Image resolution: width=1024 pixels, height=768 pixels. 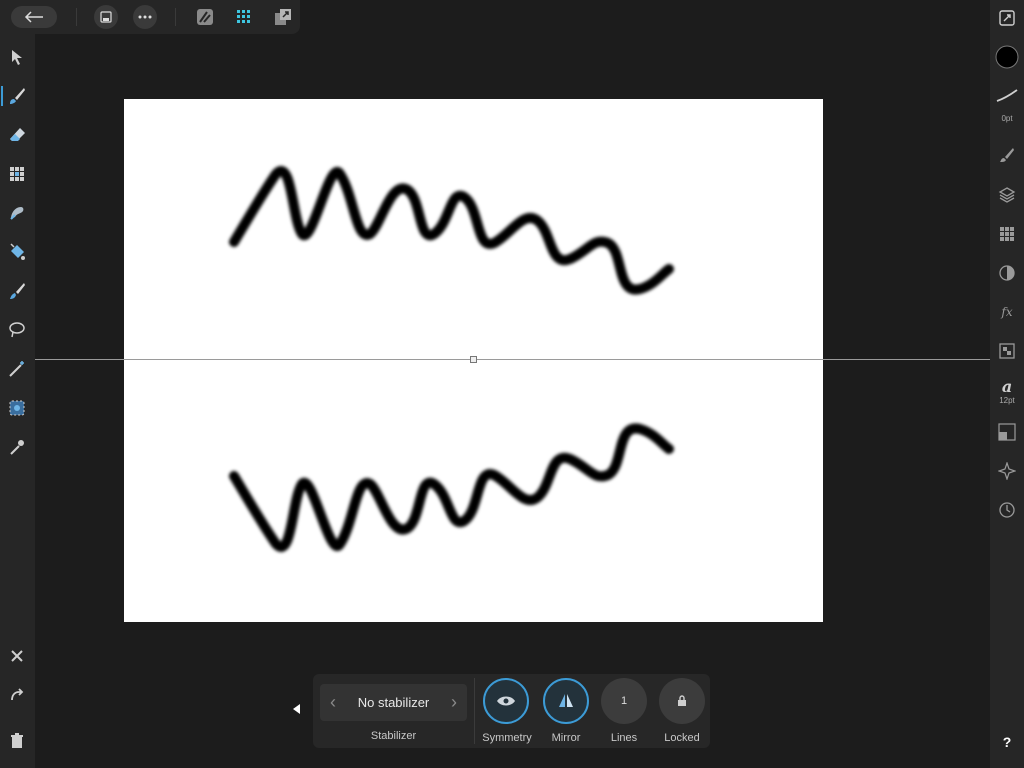 I want to click on eraser-tool, so click(x=17, y=135).